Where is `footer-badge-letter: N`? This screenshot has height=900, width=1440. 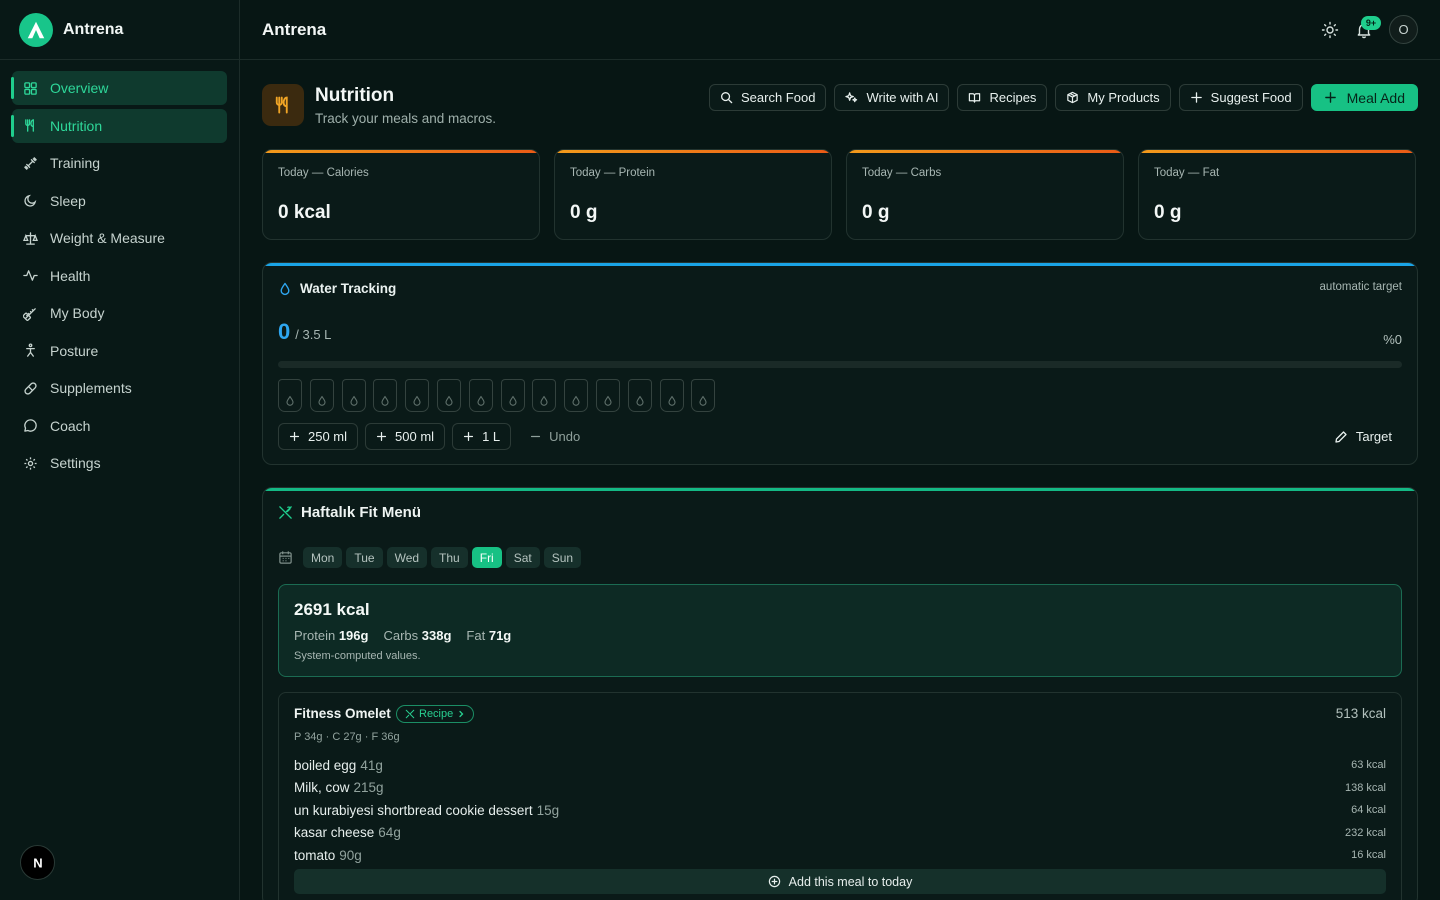
footer-badge-letter: N is located at coordinates (37, 862).